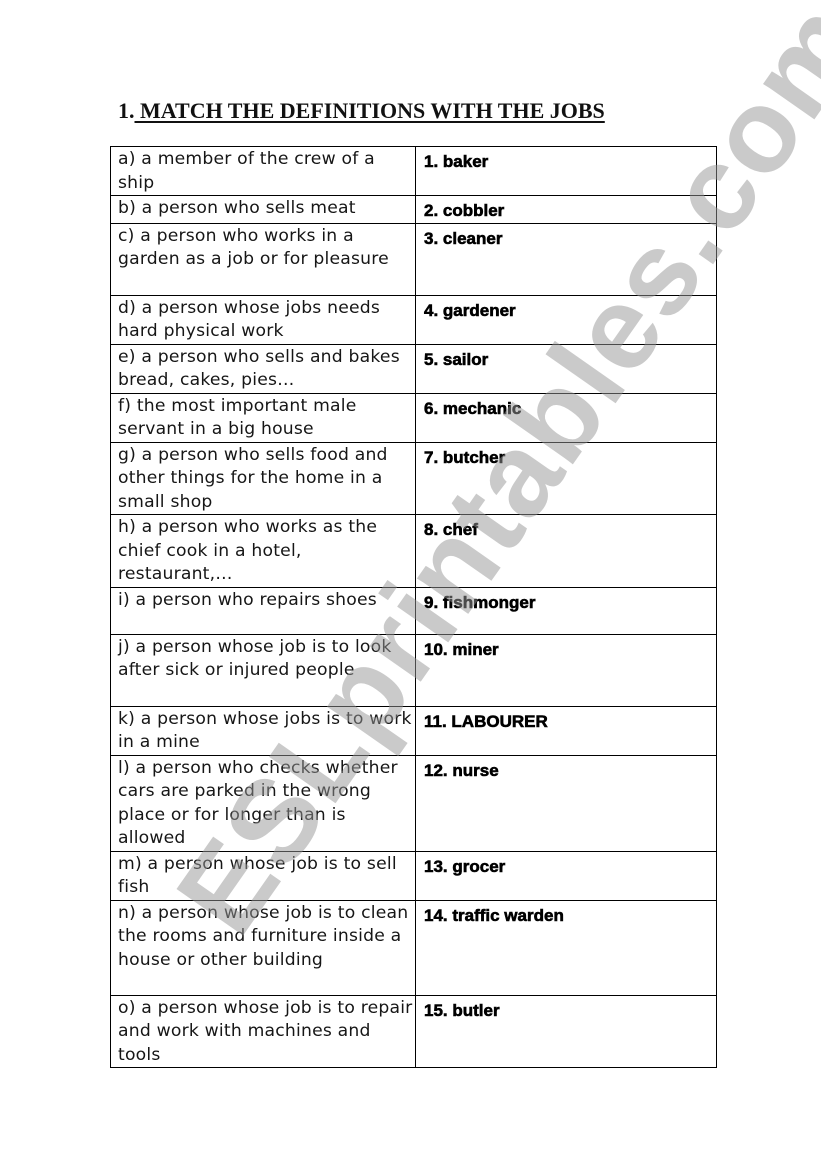  What do you see at coordinates (566, 730) in the screenshot?
I see `job-cell: 11. LABOURER` at bounding box center [566, 730].